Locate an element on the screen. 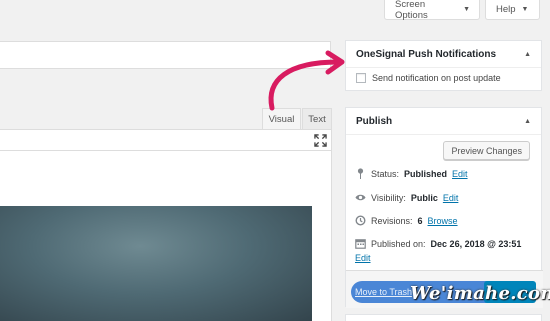 This screenshot has height=321, width=550. status-value: Published is located at coordinates (426, 173).